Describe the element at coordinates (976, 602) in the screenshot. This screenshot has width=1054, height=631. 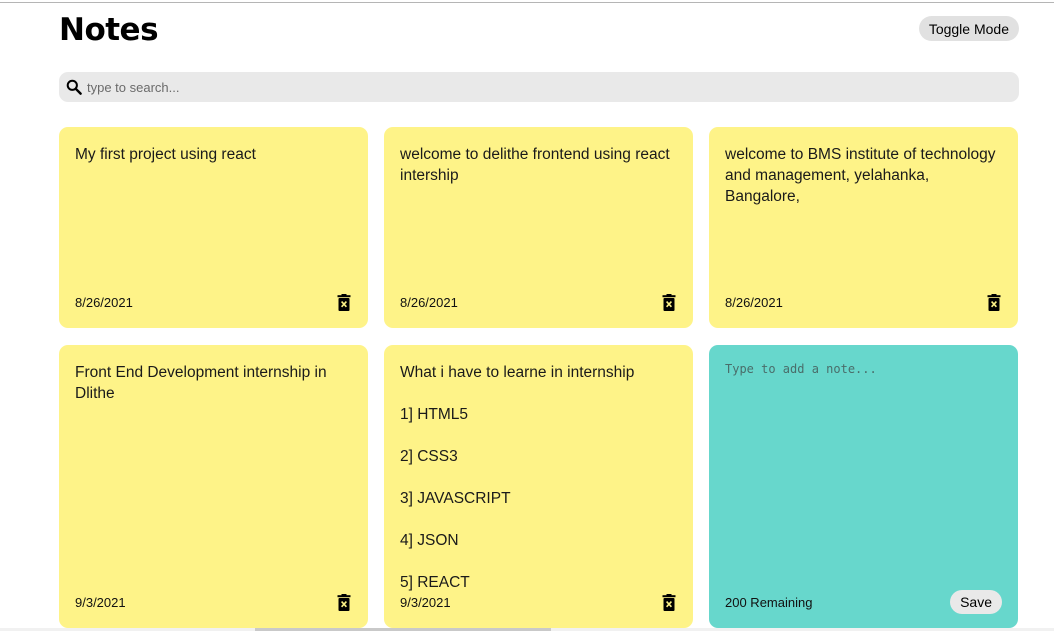
I see `save-button: Save` at that location.